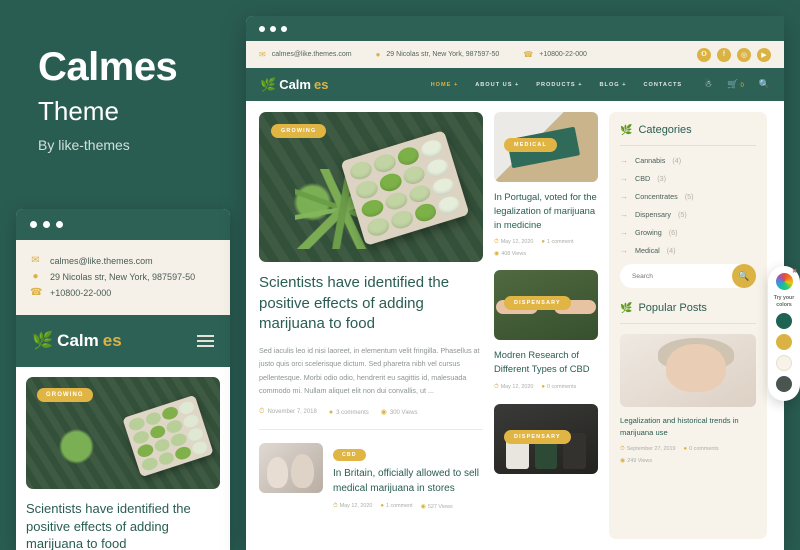  What do you see at coordinates (794, 271) in the screenshot?
I see `close-icon: ✖` at bounding box center [794, 271].